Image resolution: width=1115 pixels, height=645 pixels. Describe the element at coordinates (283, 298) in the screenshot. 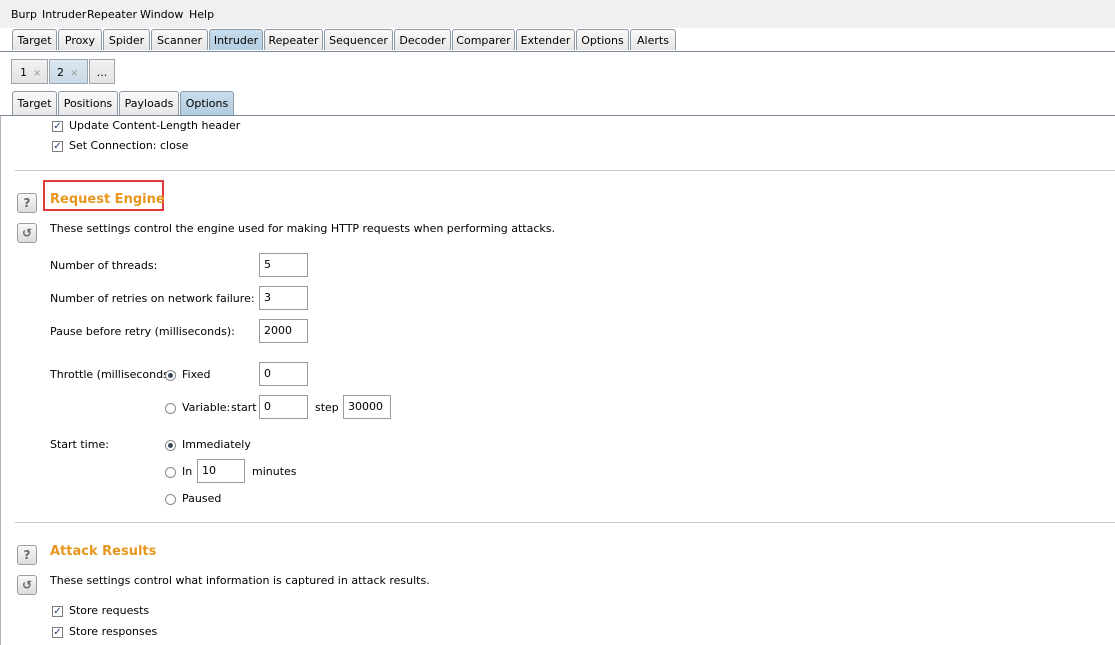

I see `retries-input: 3` at that location.